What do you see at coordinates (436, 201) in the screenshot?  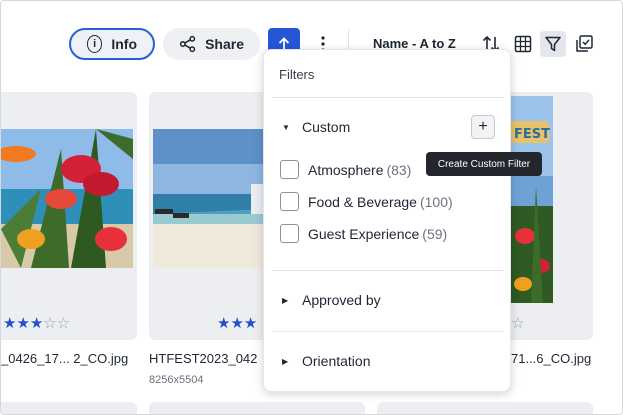 I see `option-count: (100)` at bounding box center [436, 201].